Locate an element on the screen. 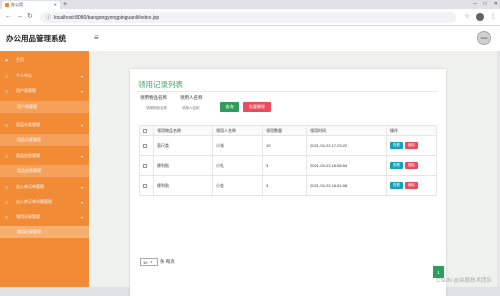  window-controls: ─ □ ✕ is located at coordinates (485, 4).